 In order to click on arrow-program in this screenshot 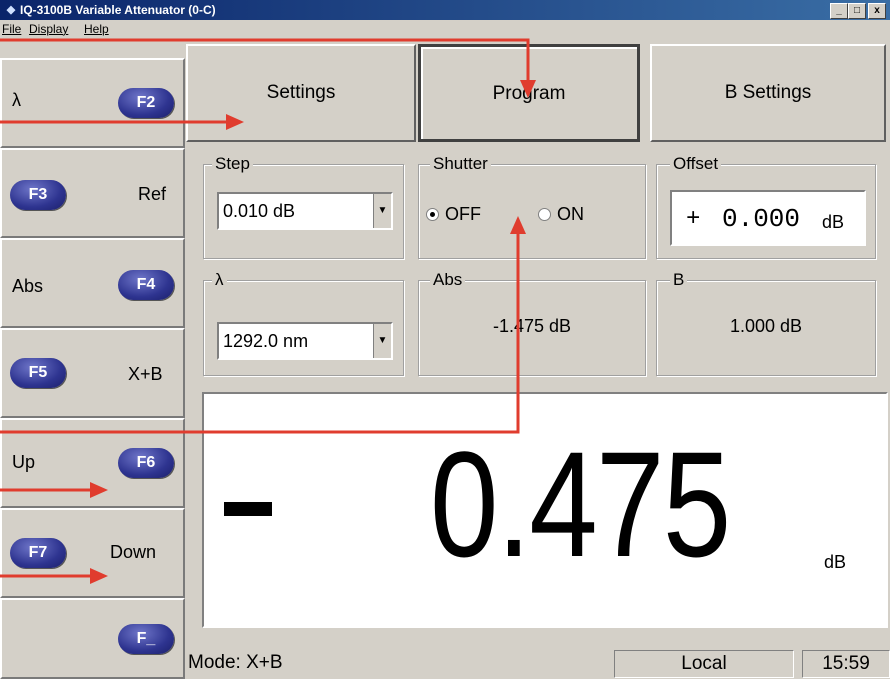, I will do `click(265, 60)`.